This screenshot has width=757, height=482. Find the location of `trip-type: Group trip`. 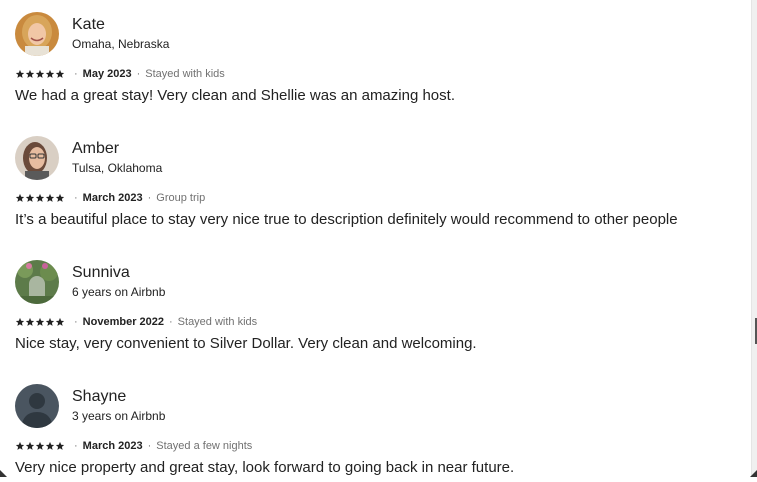

trip-type: Group trip is located at coordinates (181, 198).